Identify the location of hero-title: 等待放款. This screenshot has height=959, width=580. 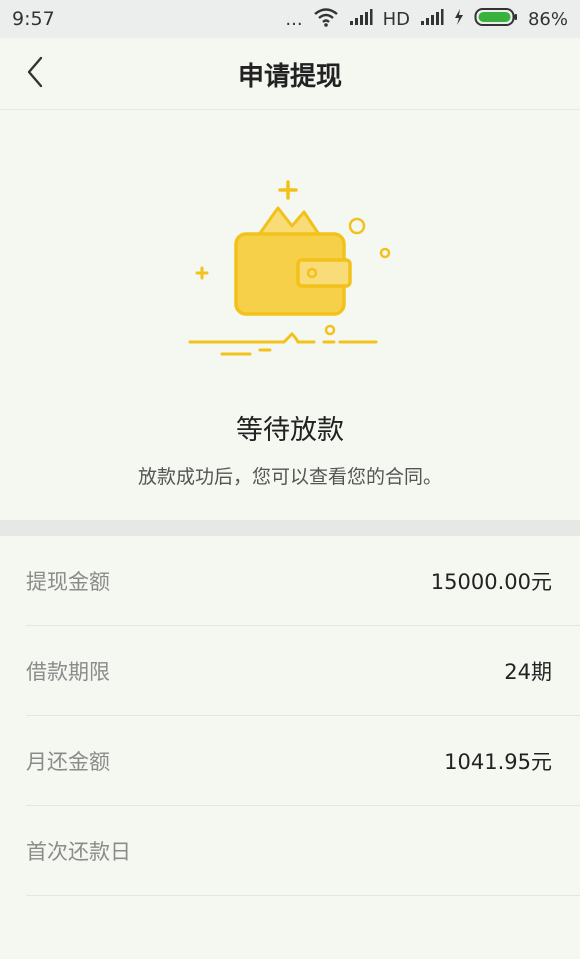
(290, 430).